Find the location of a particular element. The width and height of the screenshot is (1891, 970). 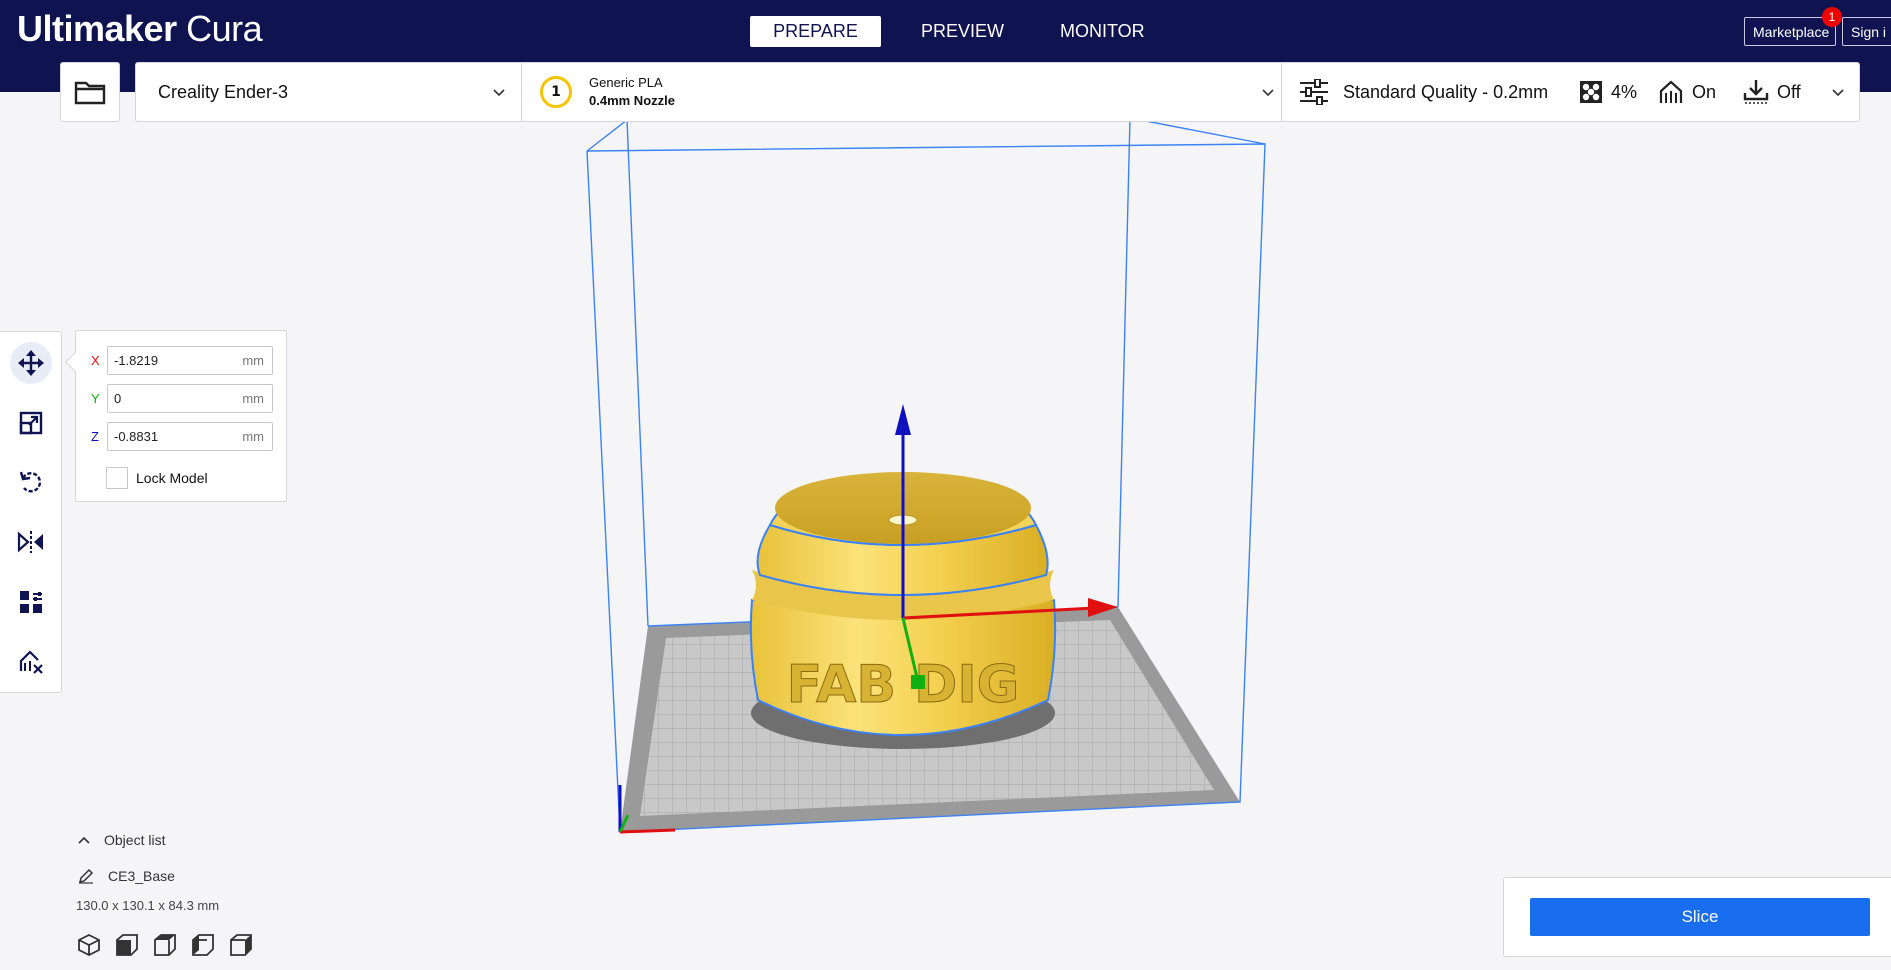

rotate-icon is located at coordinates (30, 482).